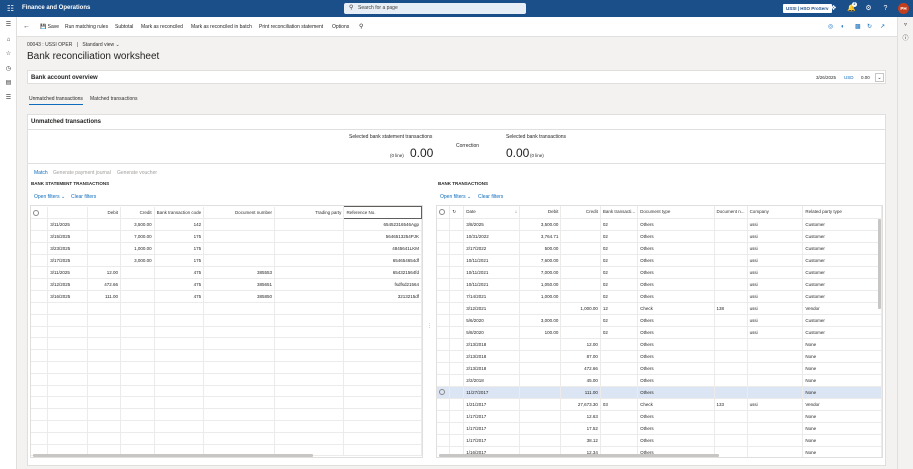  Describe the element at coordinates (905, 25) in the screenshot. I see `filter-pane-icon: ▿` at that location.